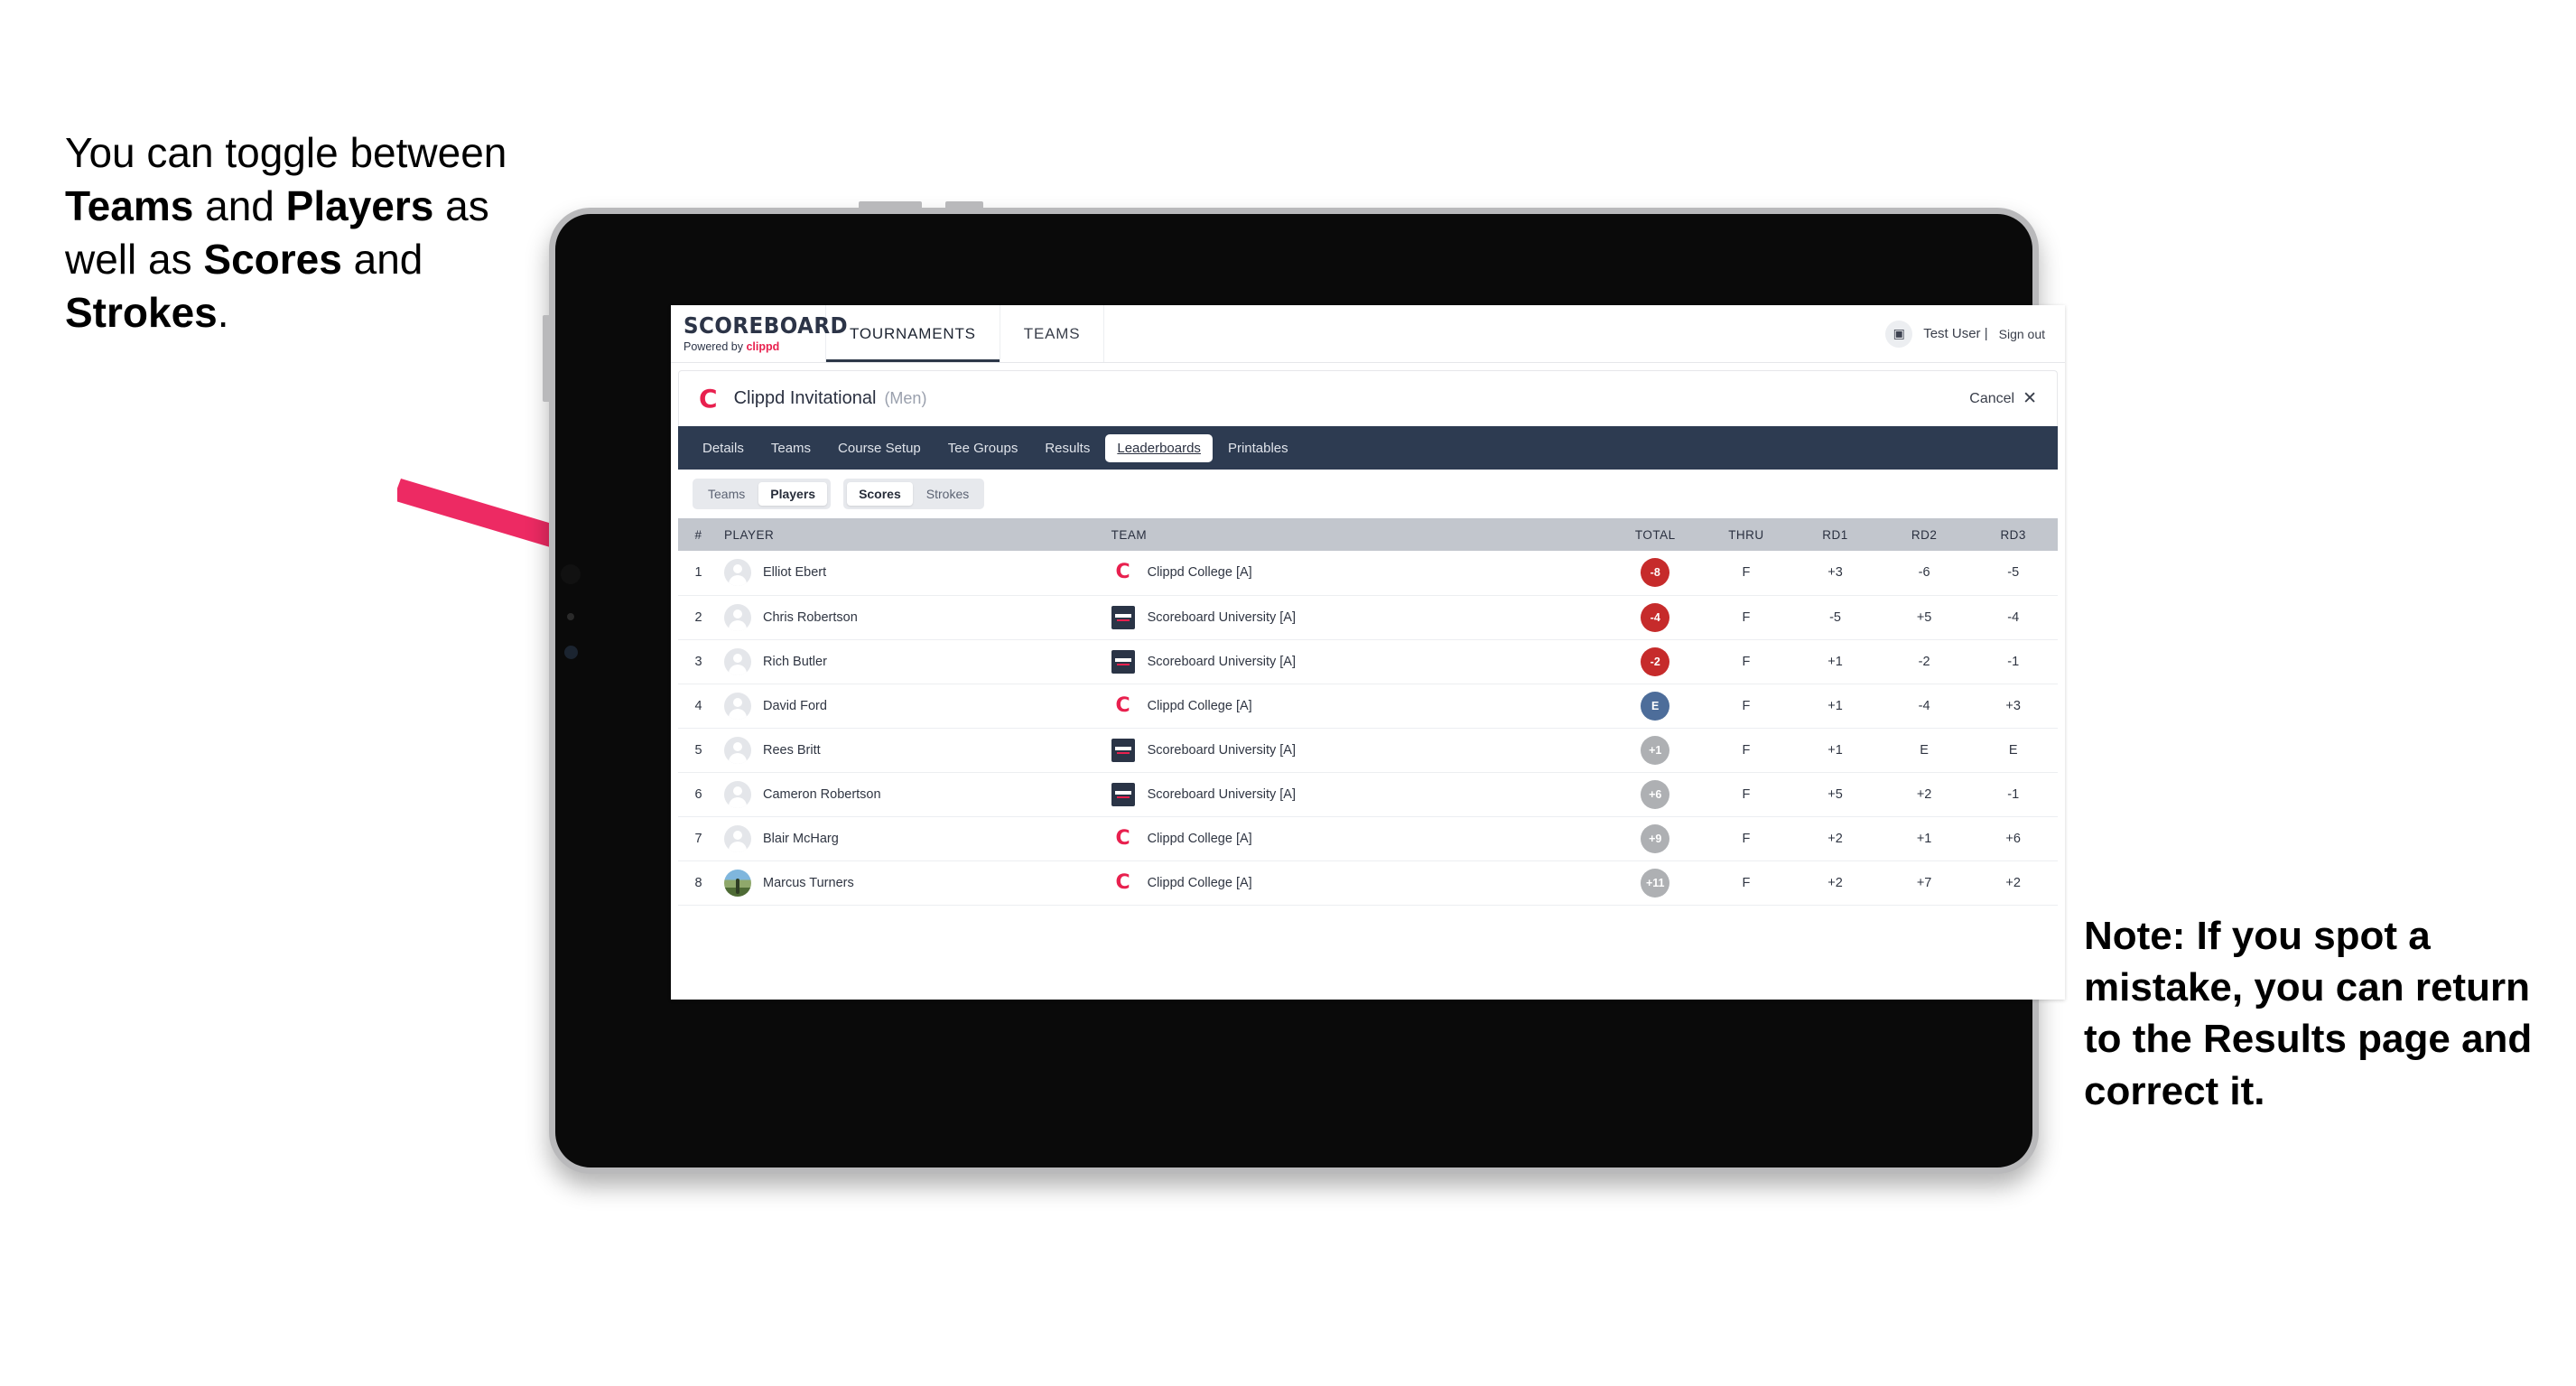 Image resolution: width=2576 pixels, height=1386 pixels. I want to click on cell-rd1: +5, so click(1835, 794).